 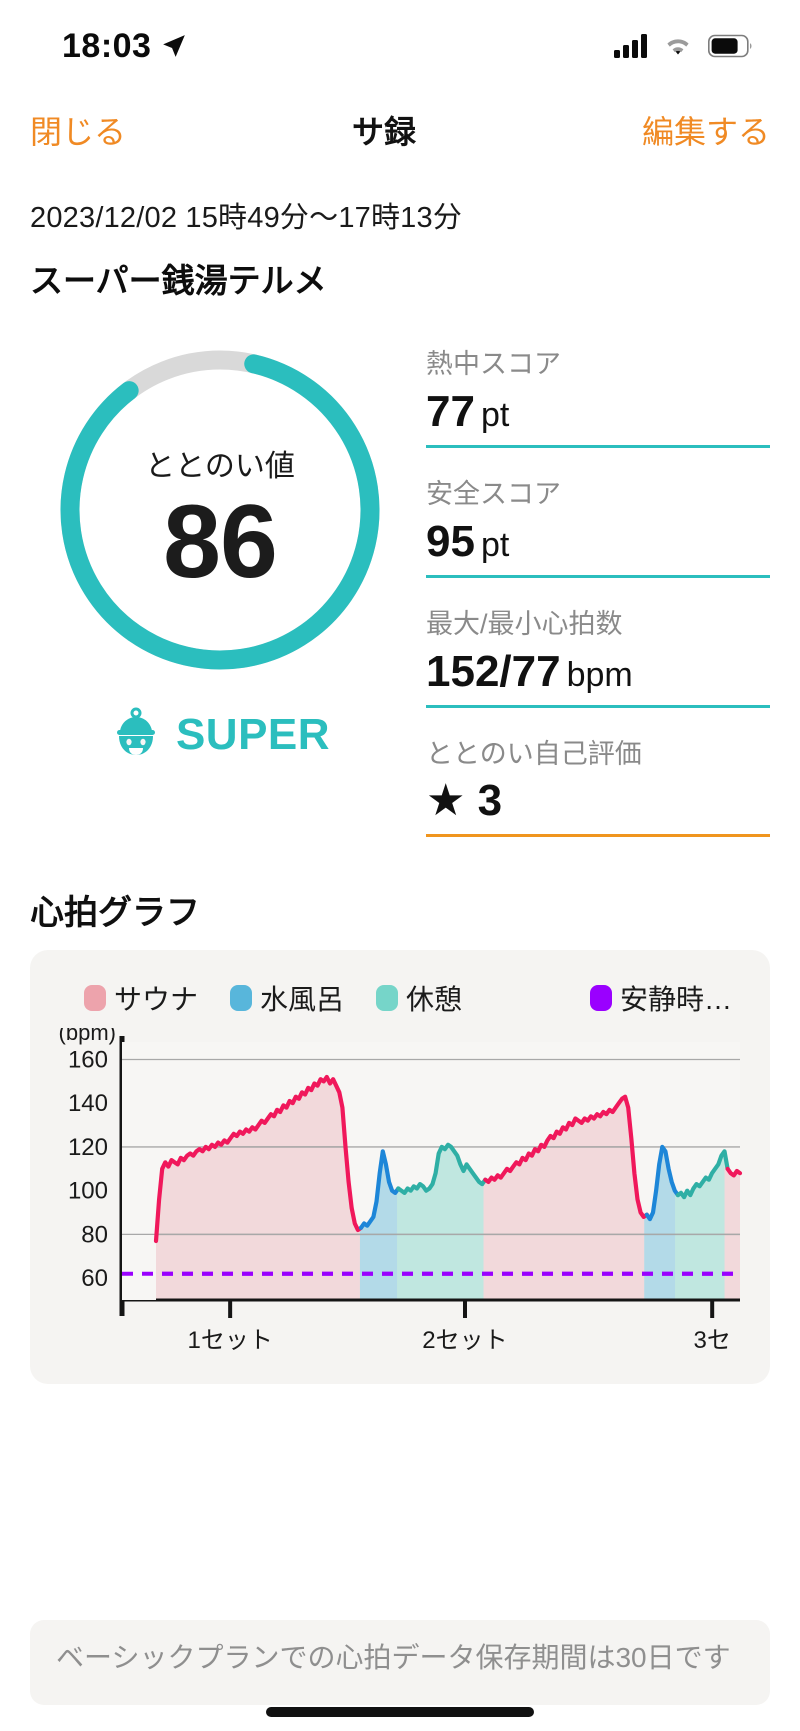 I want to click on stat-label: ととのい自己評価, so click(x=534, y=754).